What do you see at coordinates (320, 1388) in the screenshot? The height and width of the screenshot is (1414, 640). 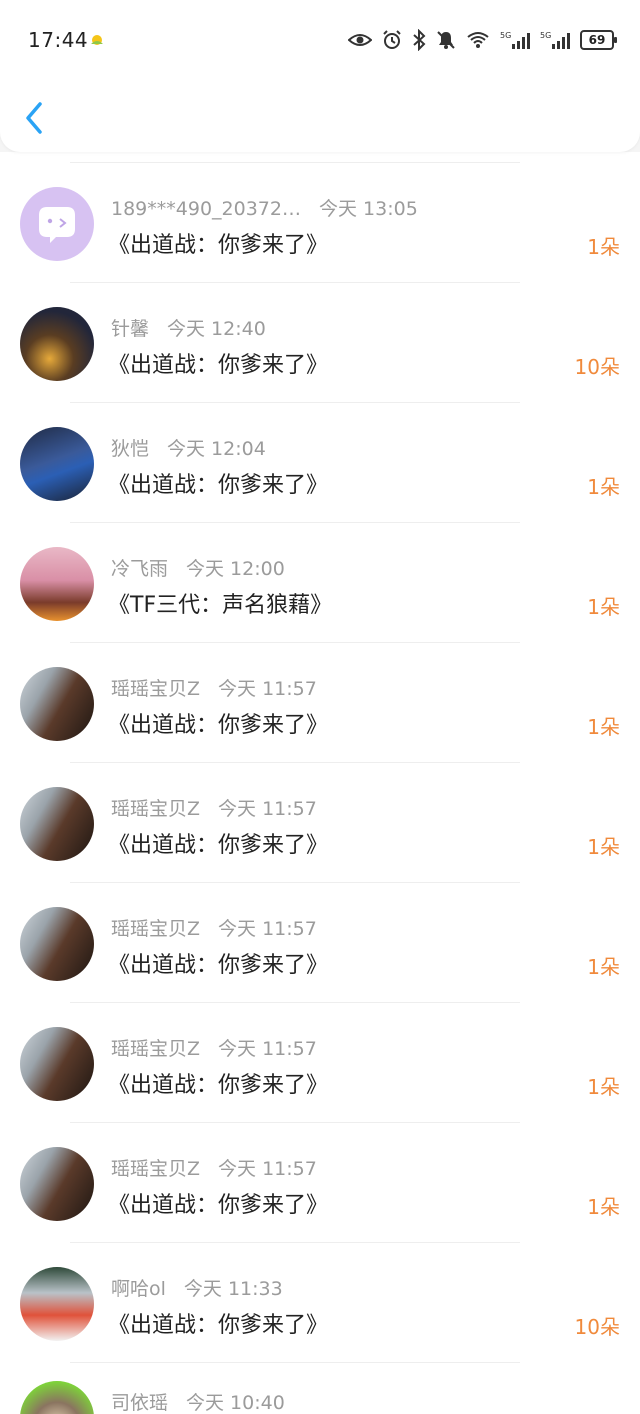 I see `list-item: 司依瑶 今天 10:40` at bounding box center [320, 1388].